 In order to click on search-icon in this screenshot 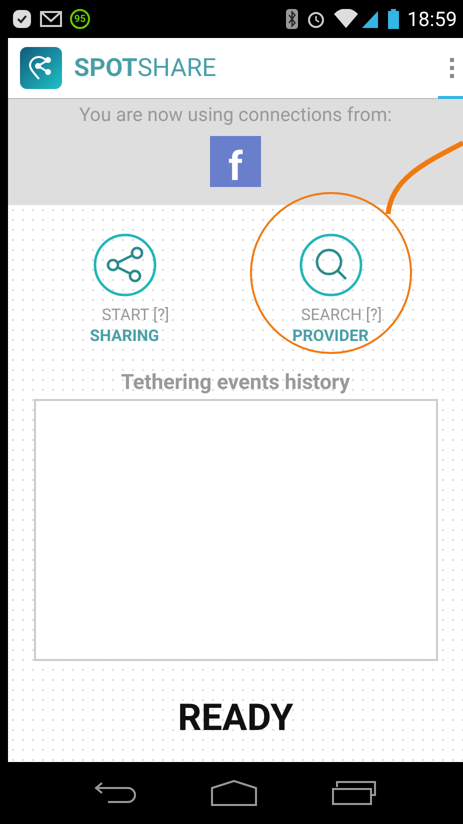, I will do `click(330, 265)`.